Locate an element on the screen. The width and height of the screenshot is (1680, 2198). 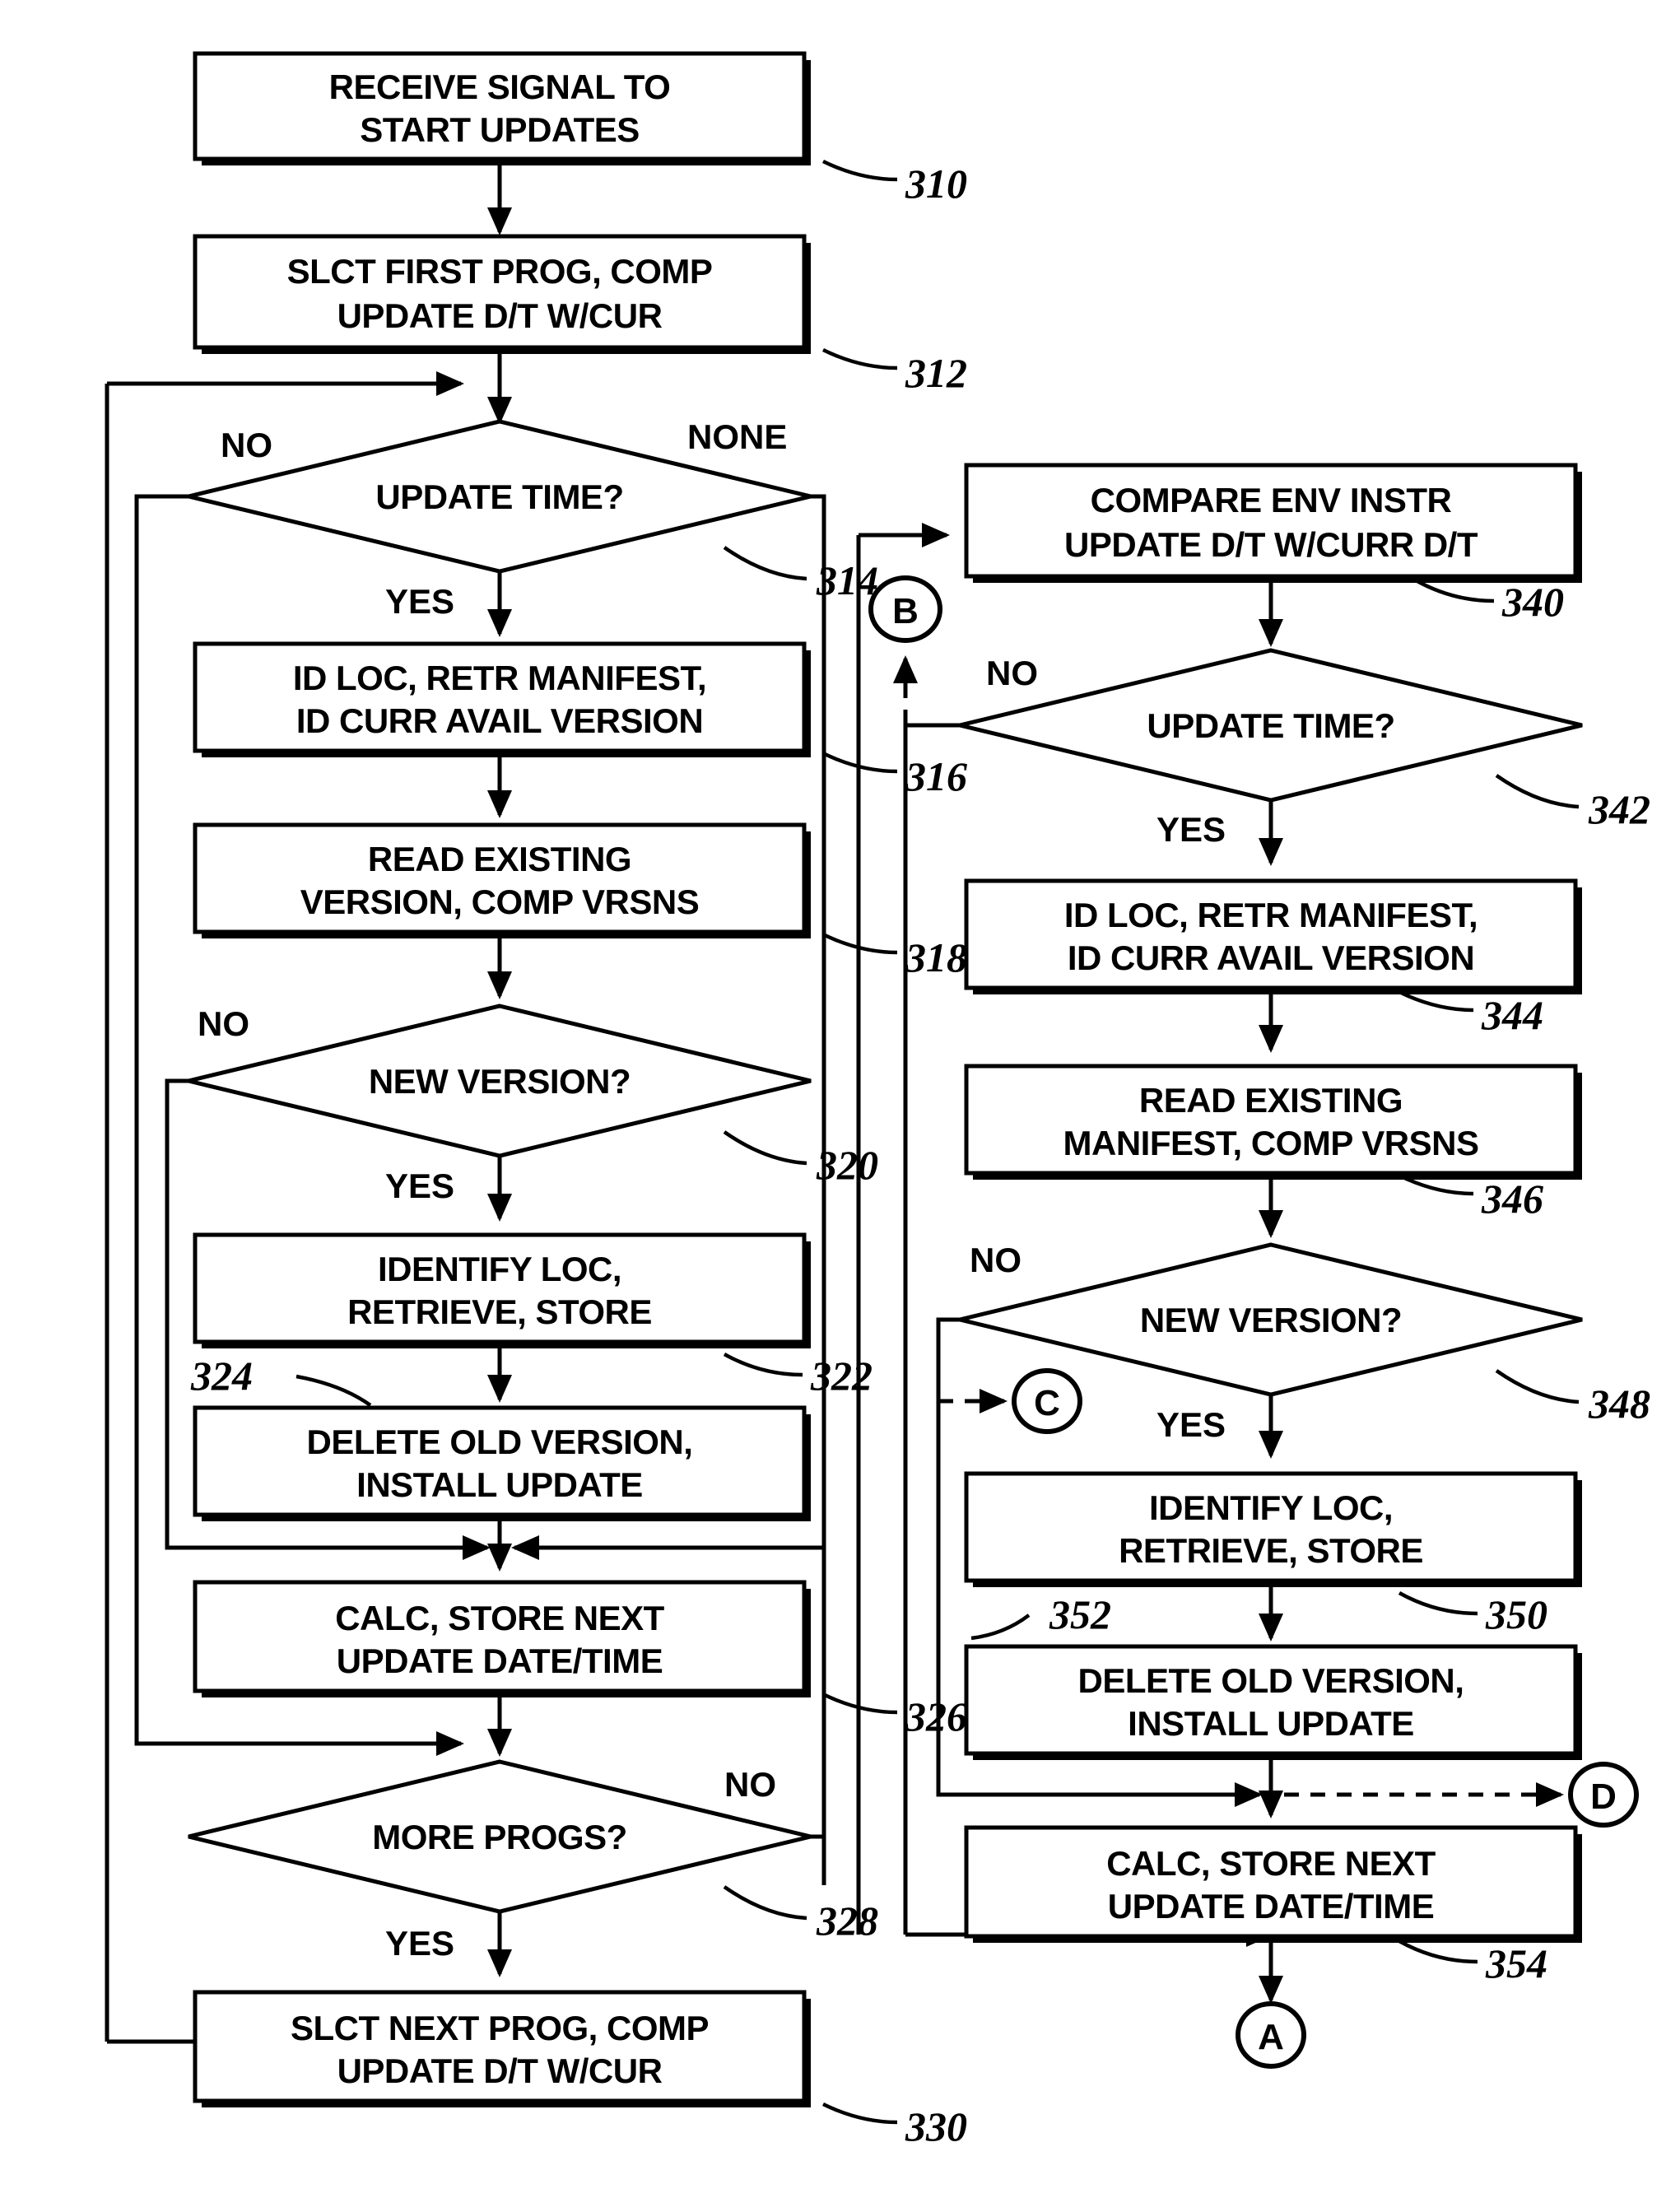
label-348-no: NO is located at coordinates (995, 1260).